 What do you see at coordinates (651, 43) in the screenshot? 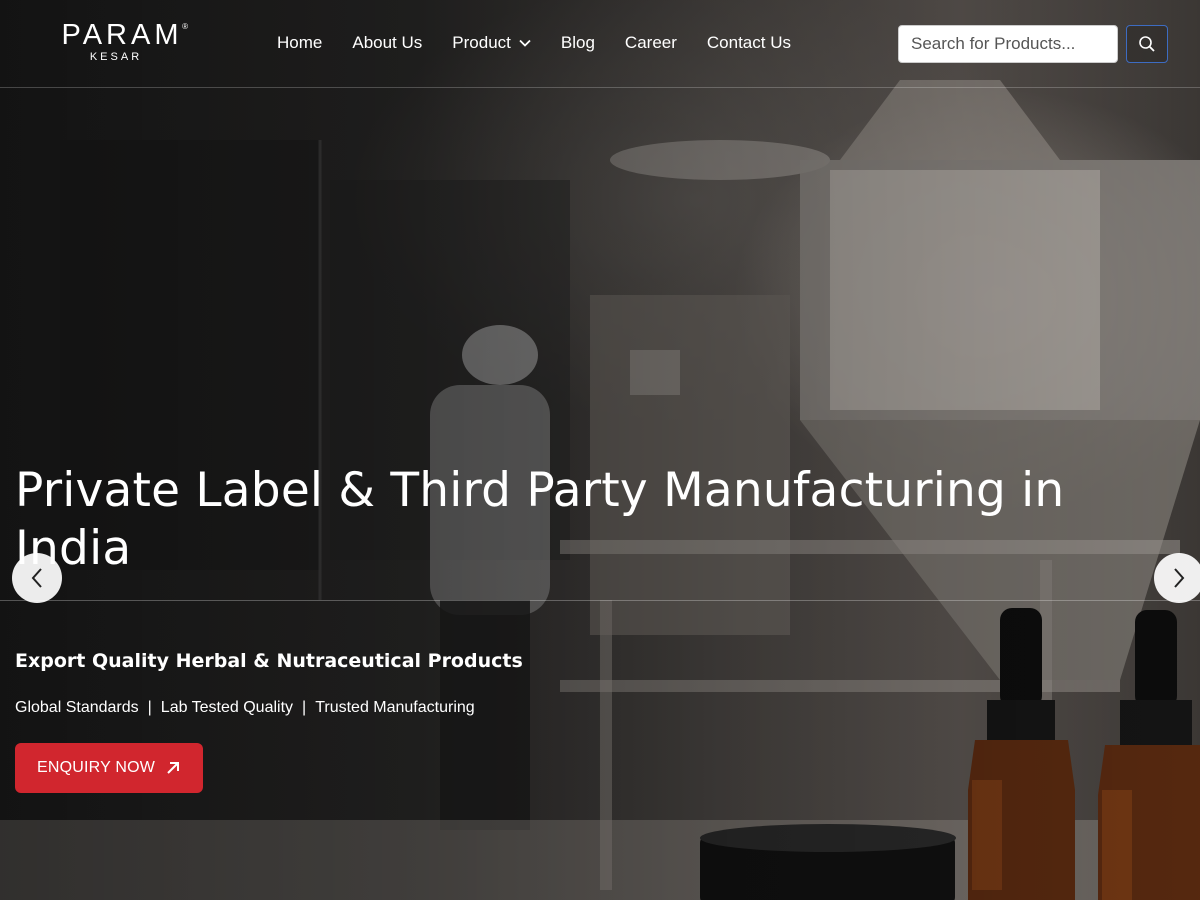
I see `nav-career: Career` at bounding box center [651, 43].